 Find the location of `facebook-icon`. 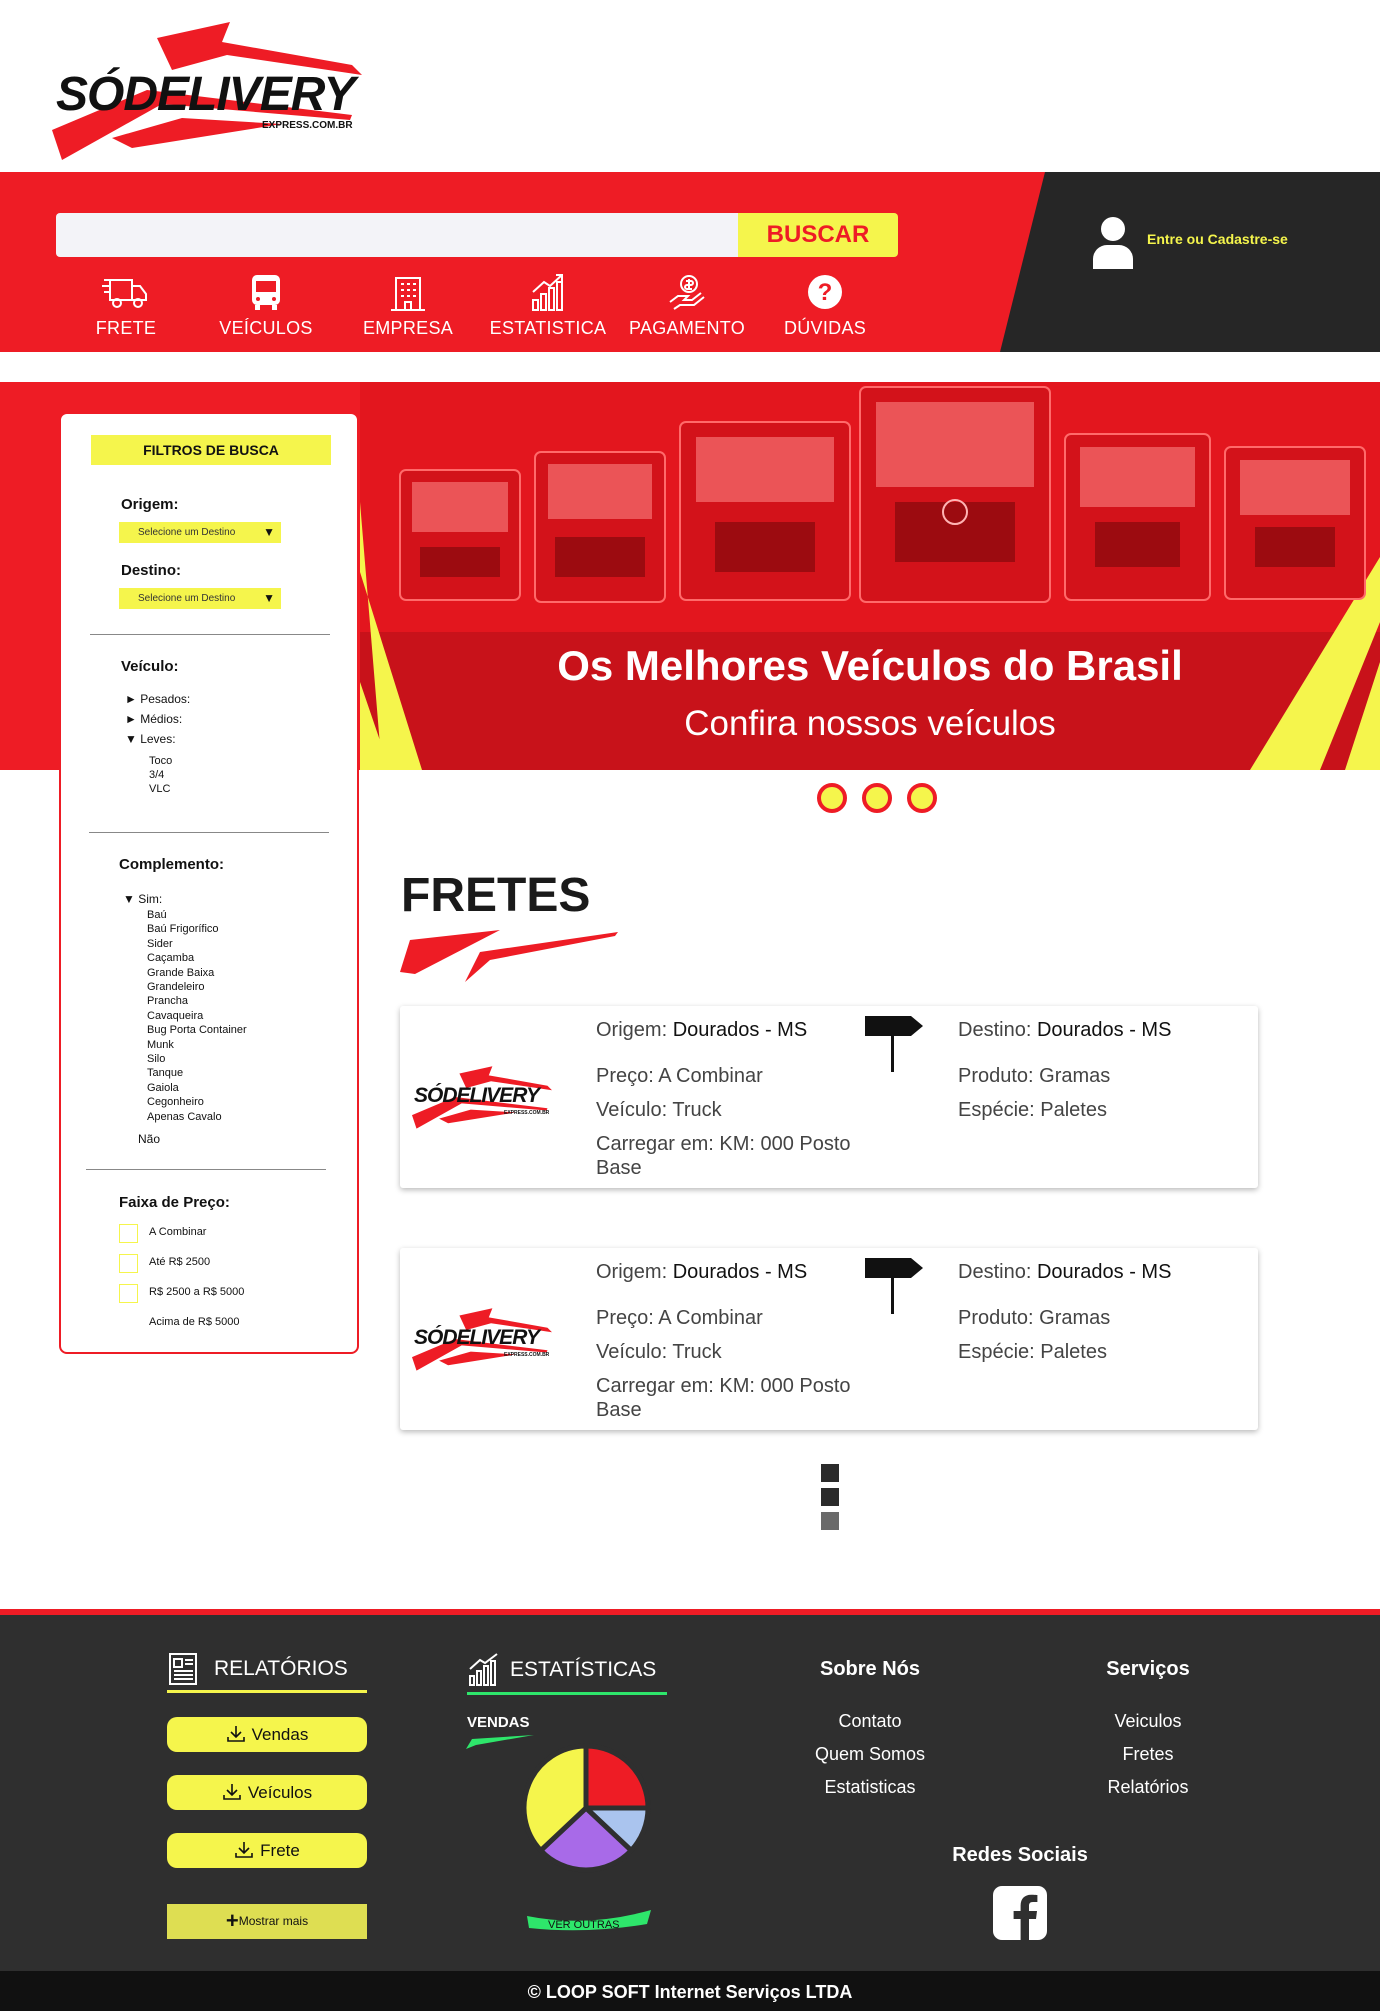

facebook-icon is located at coordinates (1020, 1913).